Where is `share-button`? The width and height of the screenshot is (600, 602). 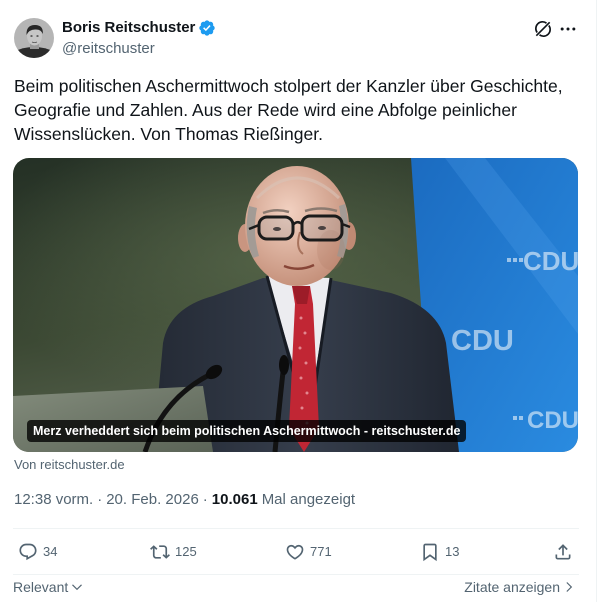
share-button is located at coordinates (563, 552).